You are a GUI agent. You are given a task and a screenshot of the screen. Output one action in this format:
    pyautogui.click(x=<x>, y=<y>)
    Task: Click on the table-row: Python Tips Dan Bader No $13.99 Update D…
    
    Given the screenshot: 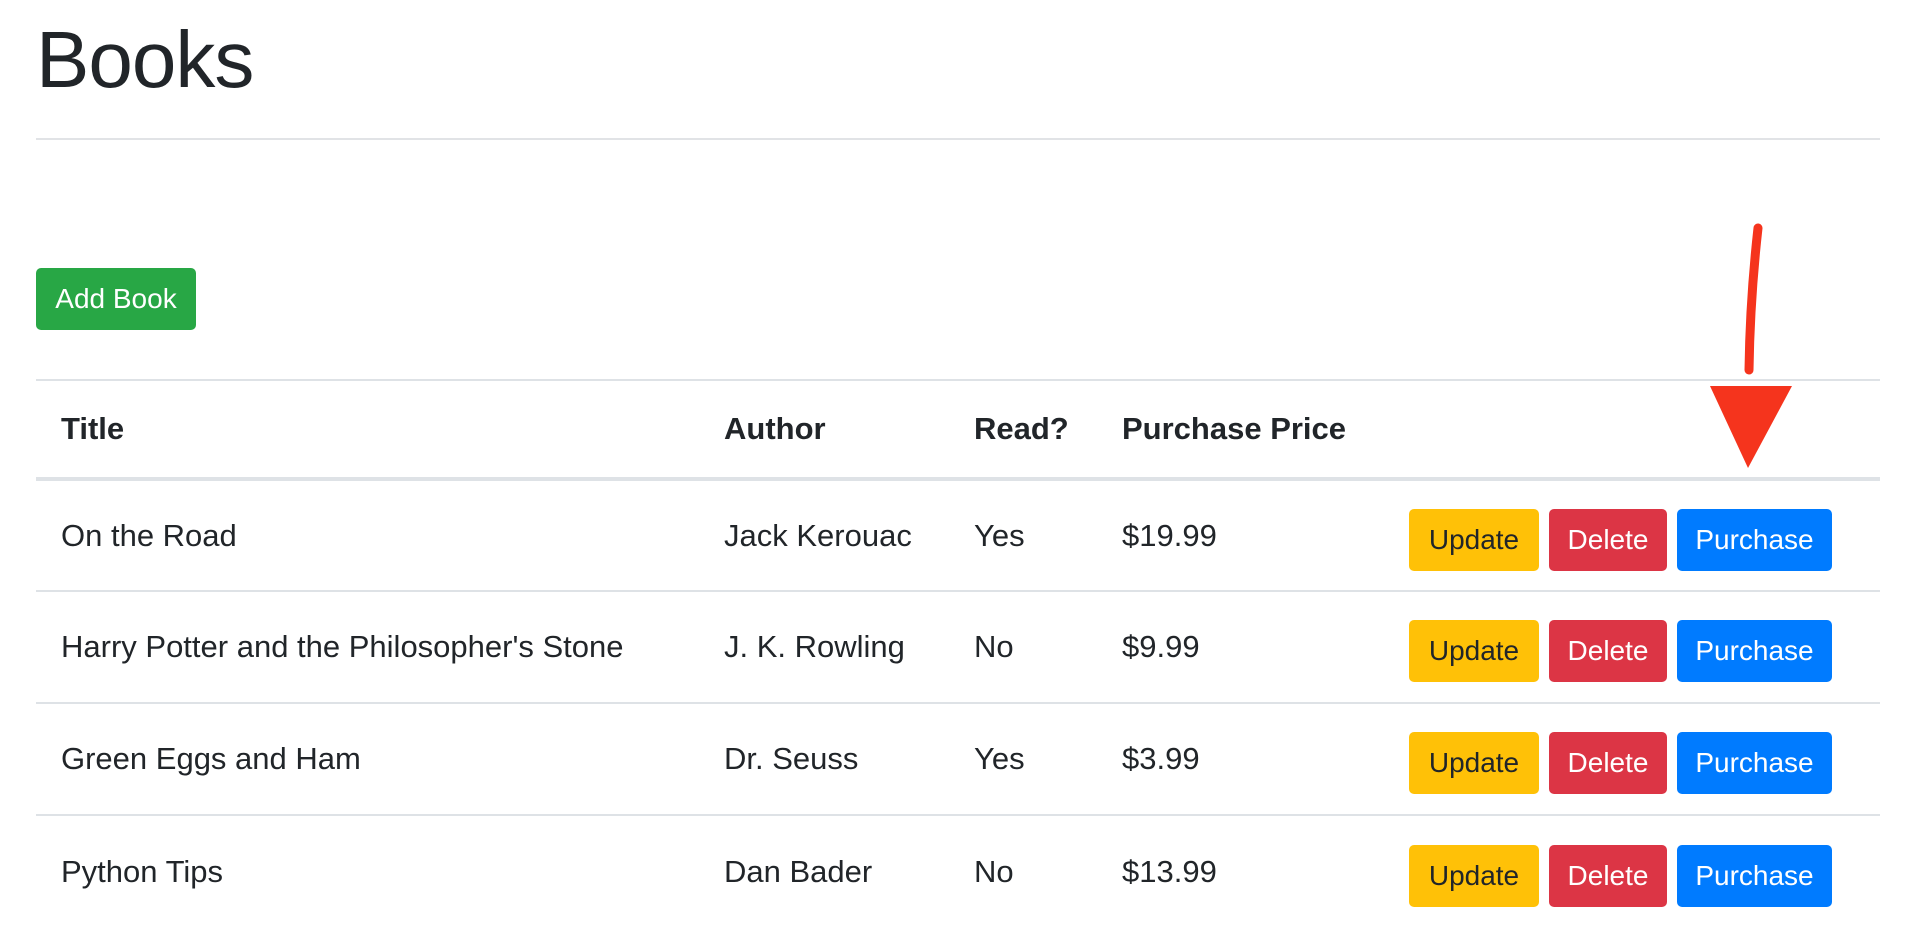 What is the action you would take?
    pyautogui.click(x=958, y=871)
    